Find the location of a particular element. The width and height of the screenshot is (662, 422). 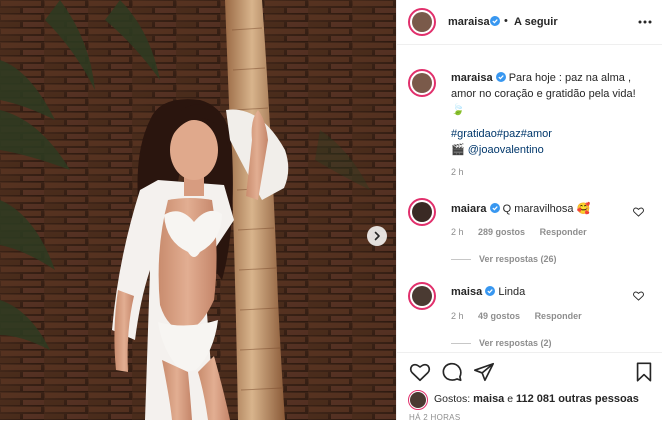

comment-maiara: maiara Q maravilhosa 🥰 is located at coordinates (520, 208).